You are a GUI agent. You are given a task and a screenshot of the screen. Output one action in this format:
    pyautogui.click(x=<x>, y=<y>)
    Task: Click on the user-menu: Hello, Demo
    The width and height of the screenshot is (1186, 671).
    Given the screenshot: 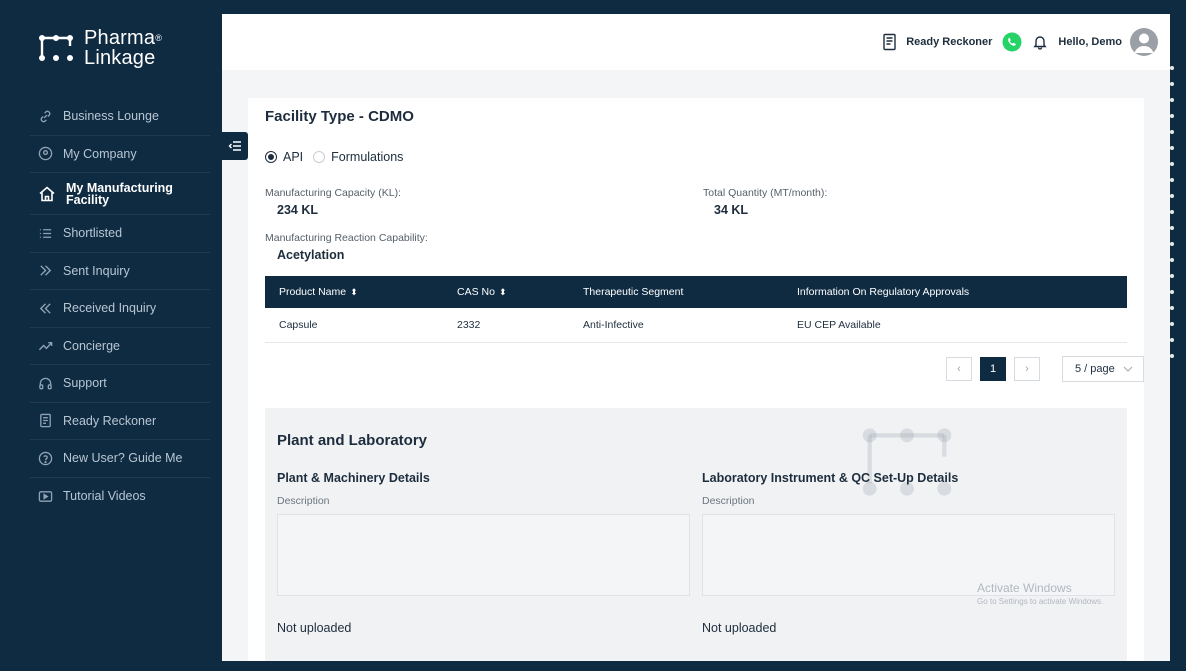 What is the action you would take?
    pyautogui.click(x=1108, y=42)
    